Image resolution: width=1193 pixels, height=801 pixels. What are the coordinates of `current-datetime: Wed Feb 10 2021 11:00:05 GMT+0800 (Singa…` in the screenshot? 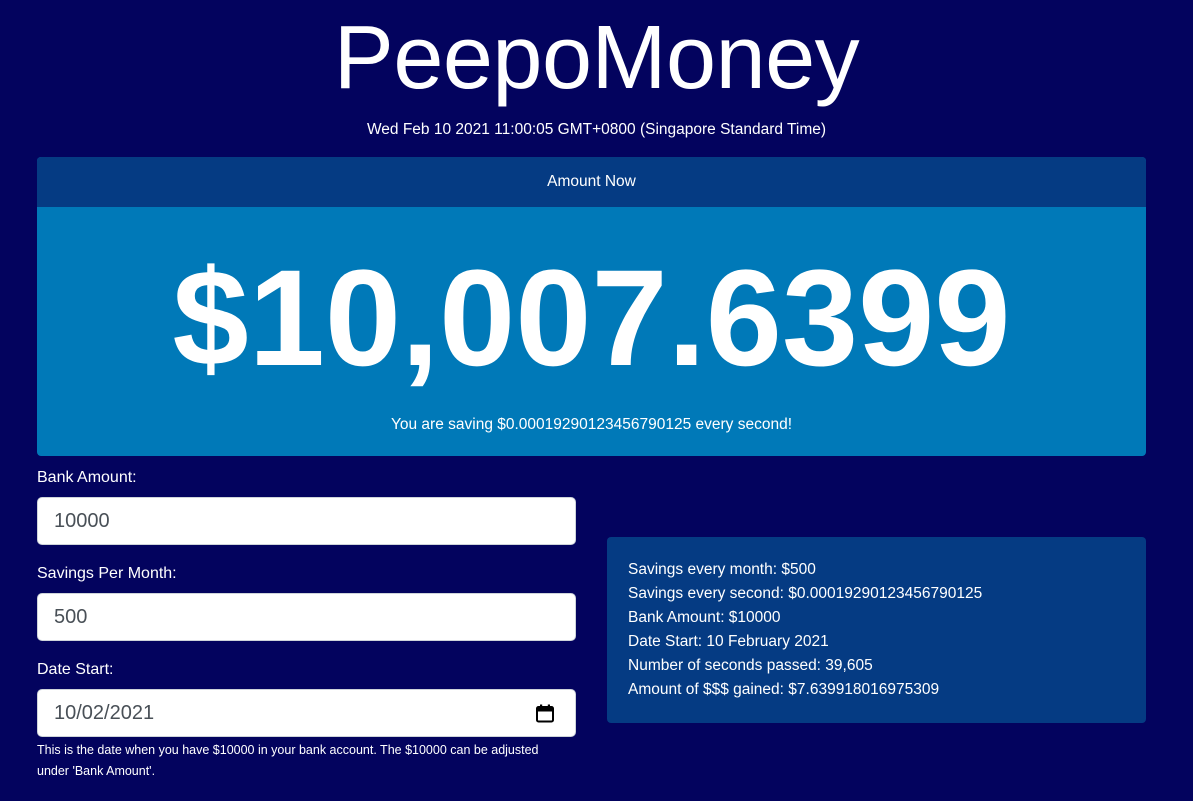 It's located at (596, 129).